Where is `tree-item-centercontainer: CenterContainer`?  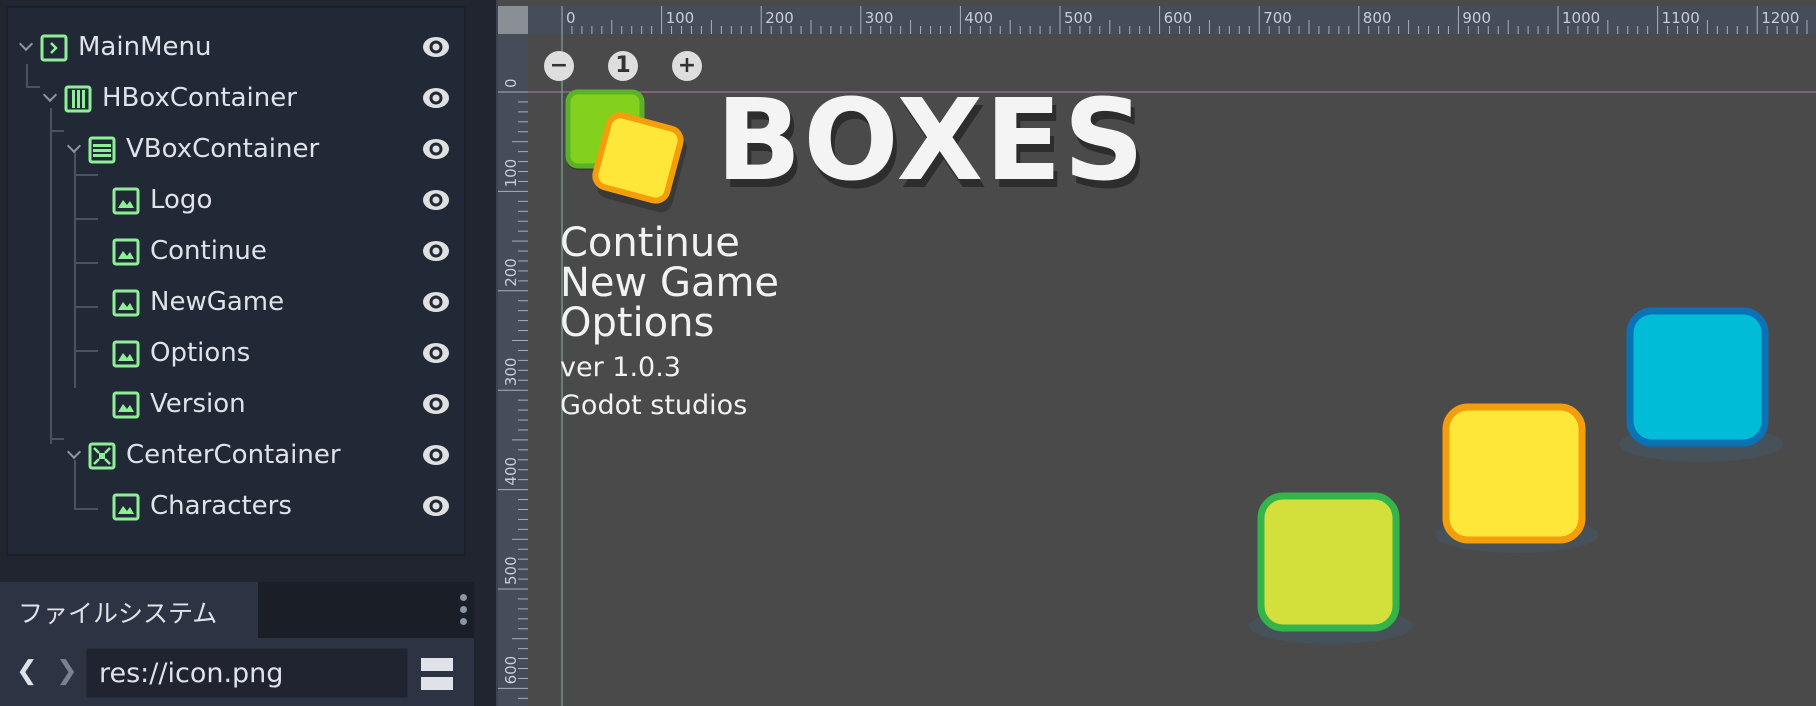 tree-item-centercontainer: CenterContainer is located at coordinates (236, 455).